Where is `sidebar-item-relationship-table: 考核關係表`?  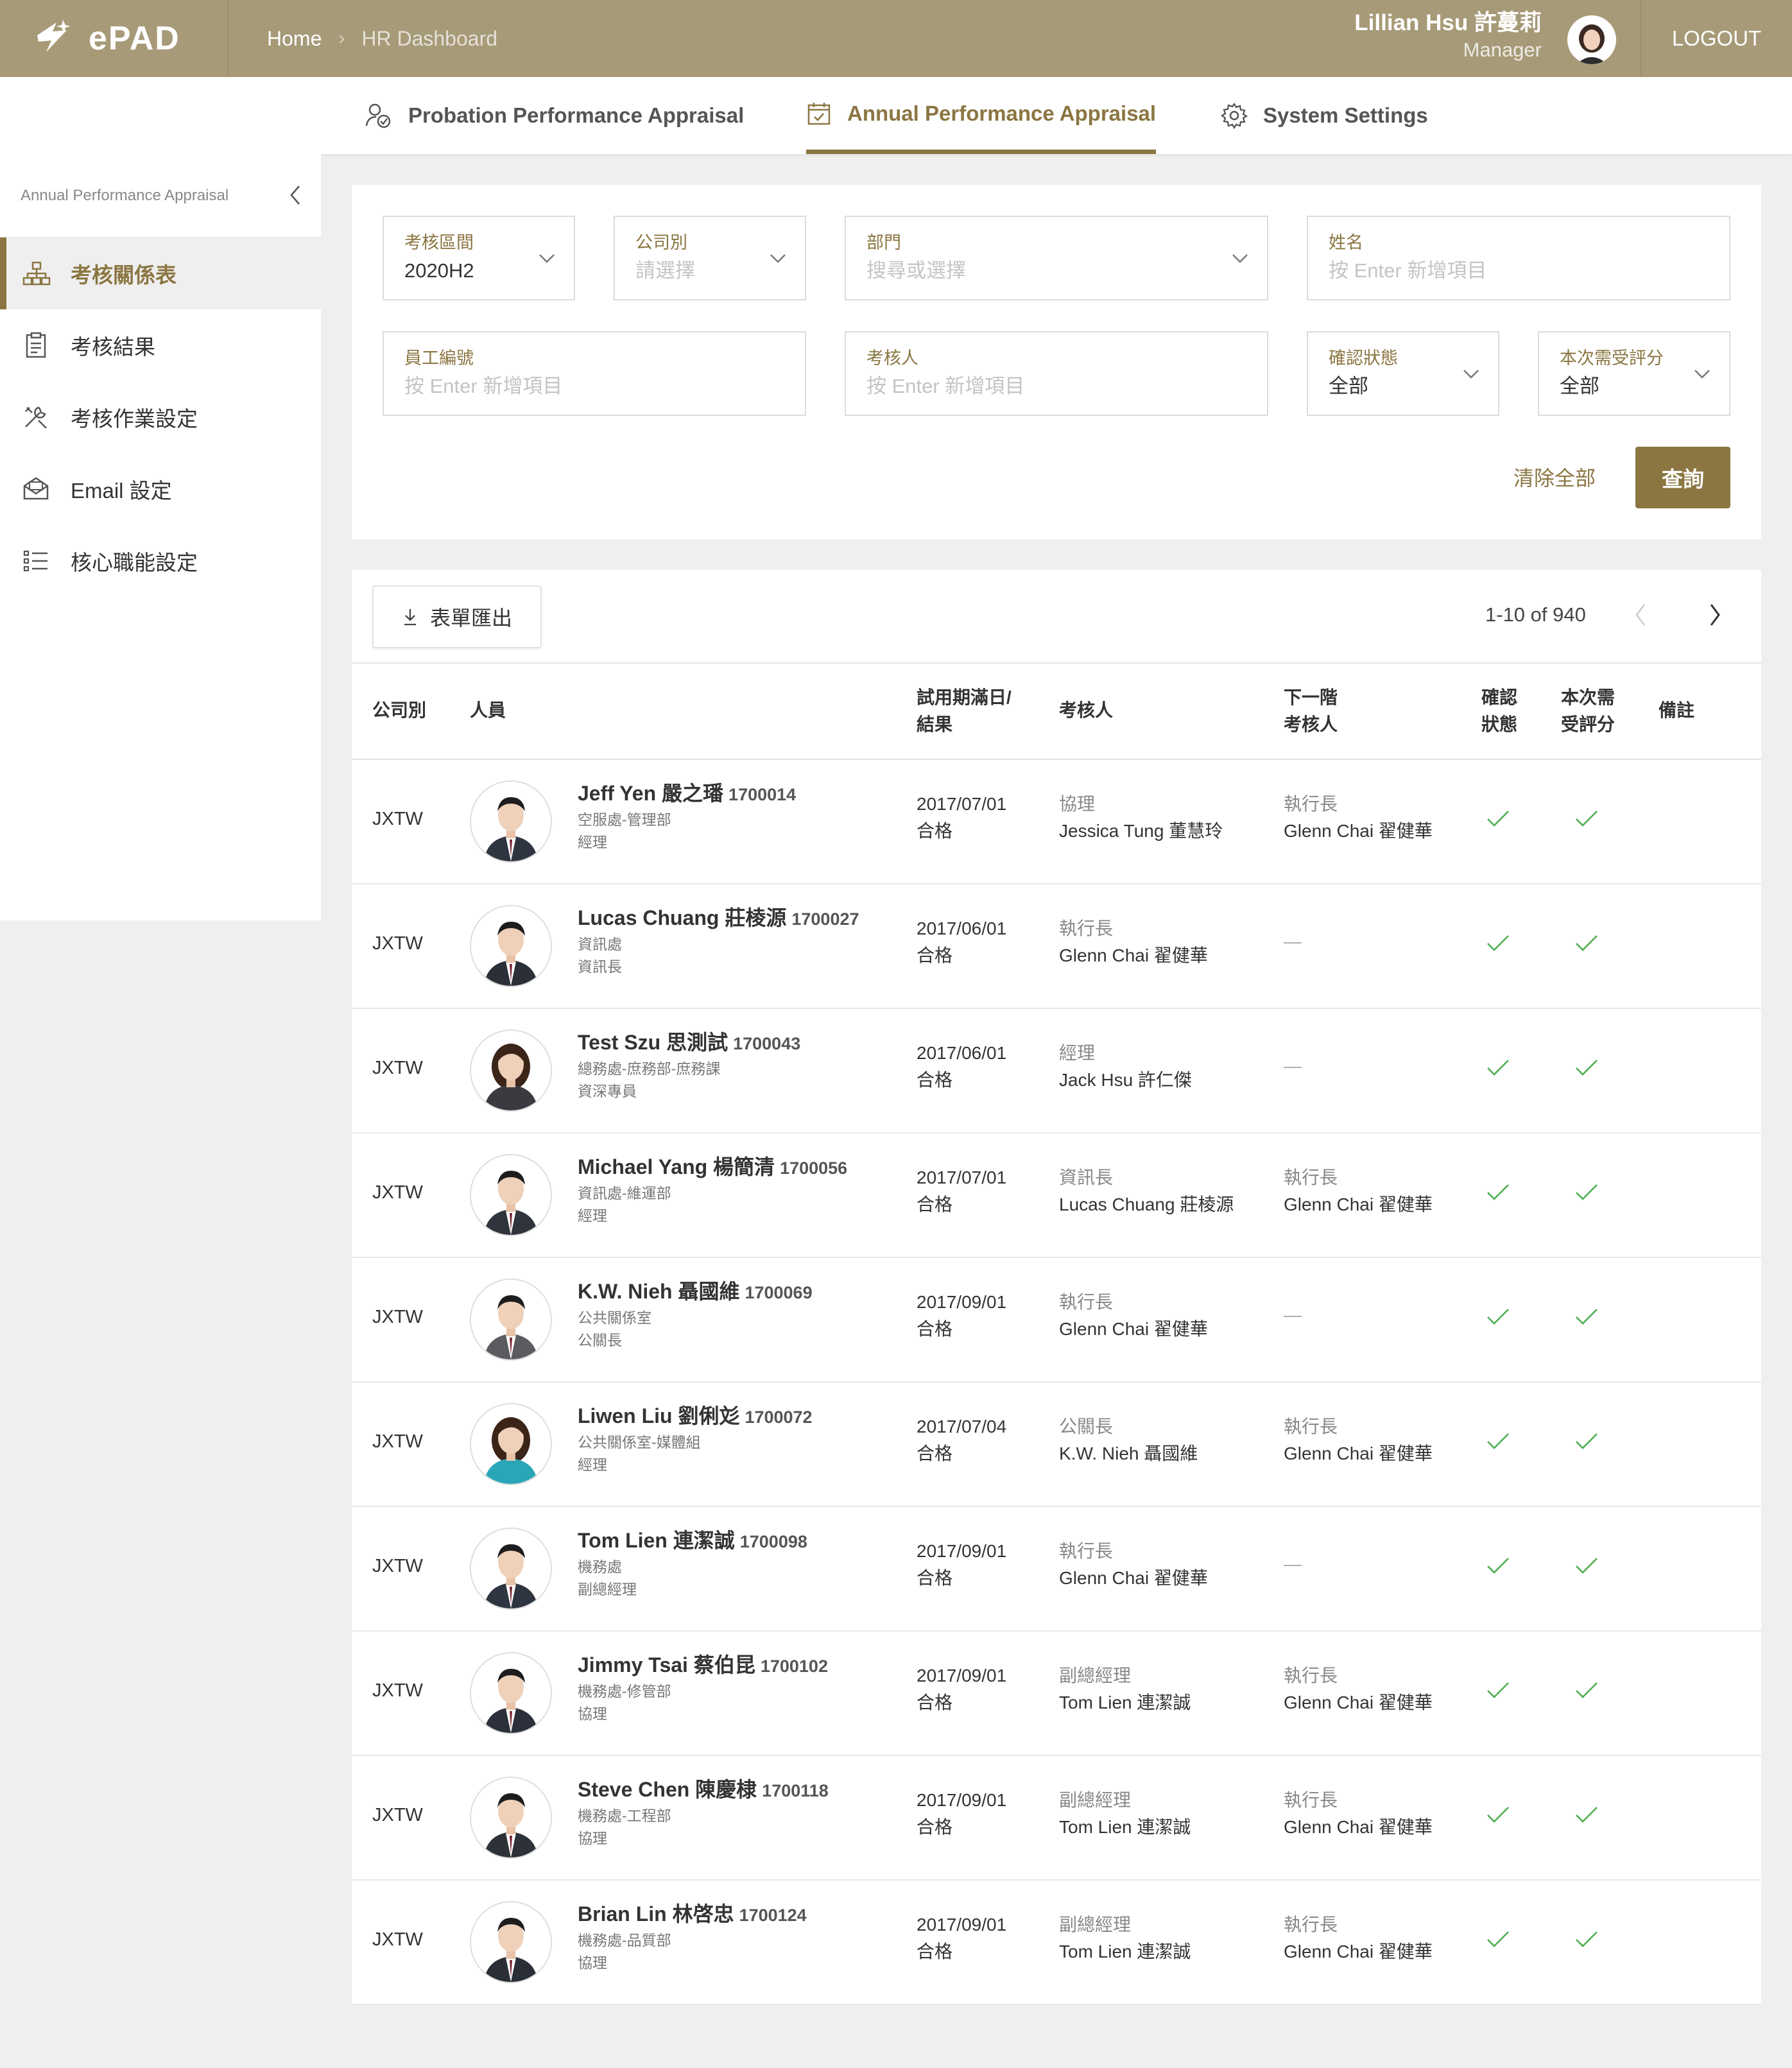
sidebar-item-relationship-table: 考核關係表 is located at coordinates (160, 273).